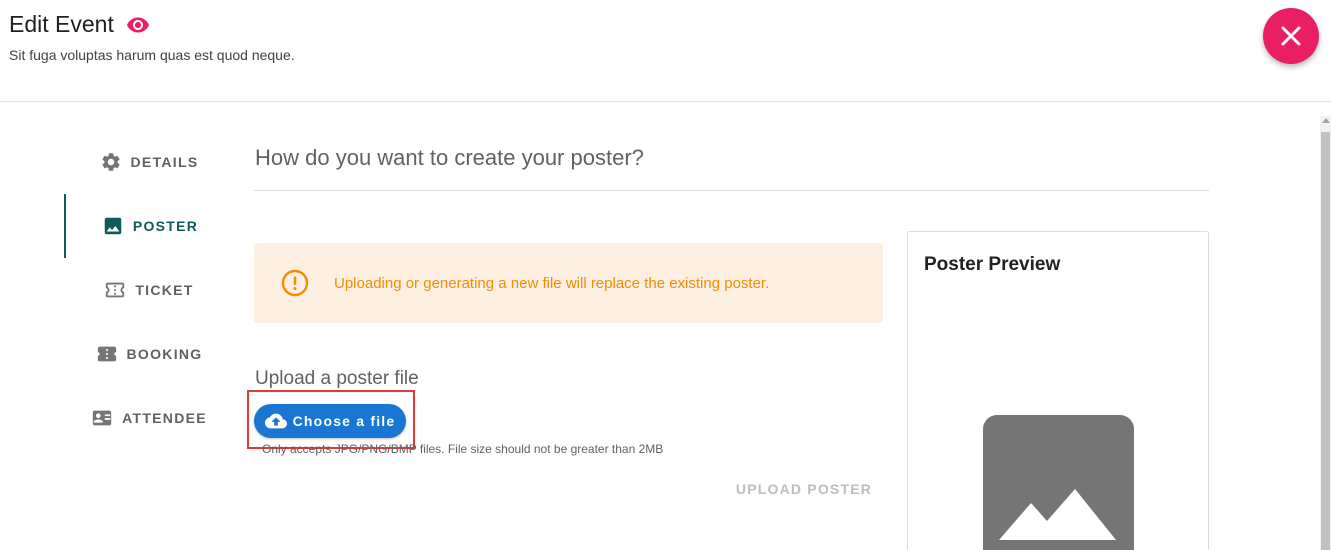 The image size is (1331, 550). I want to click on close-icon, so click(1291, 36).